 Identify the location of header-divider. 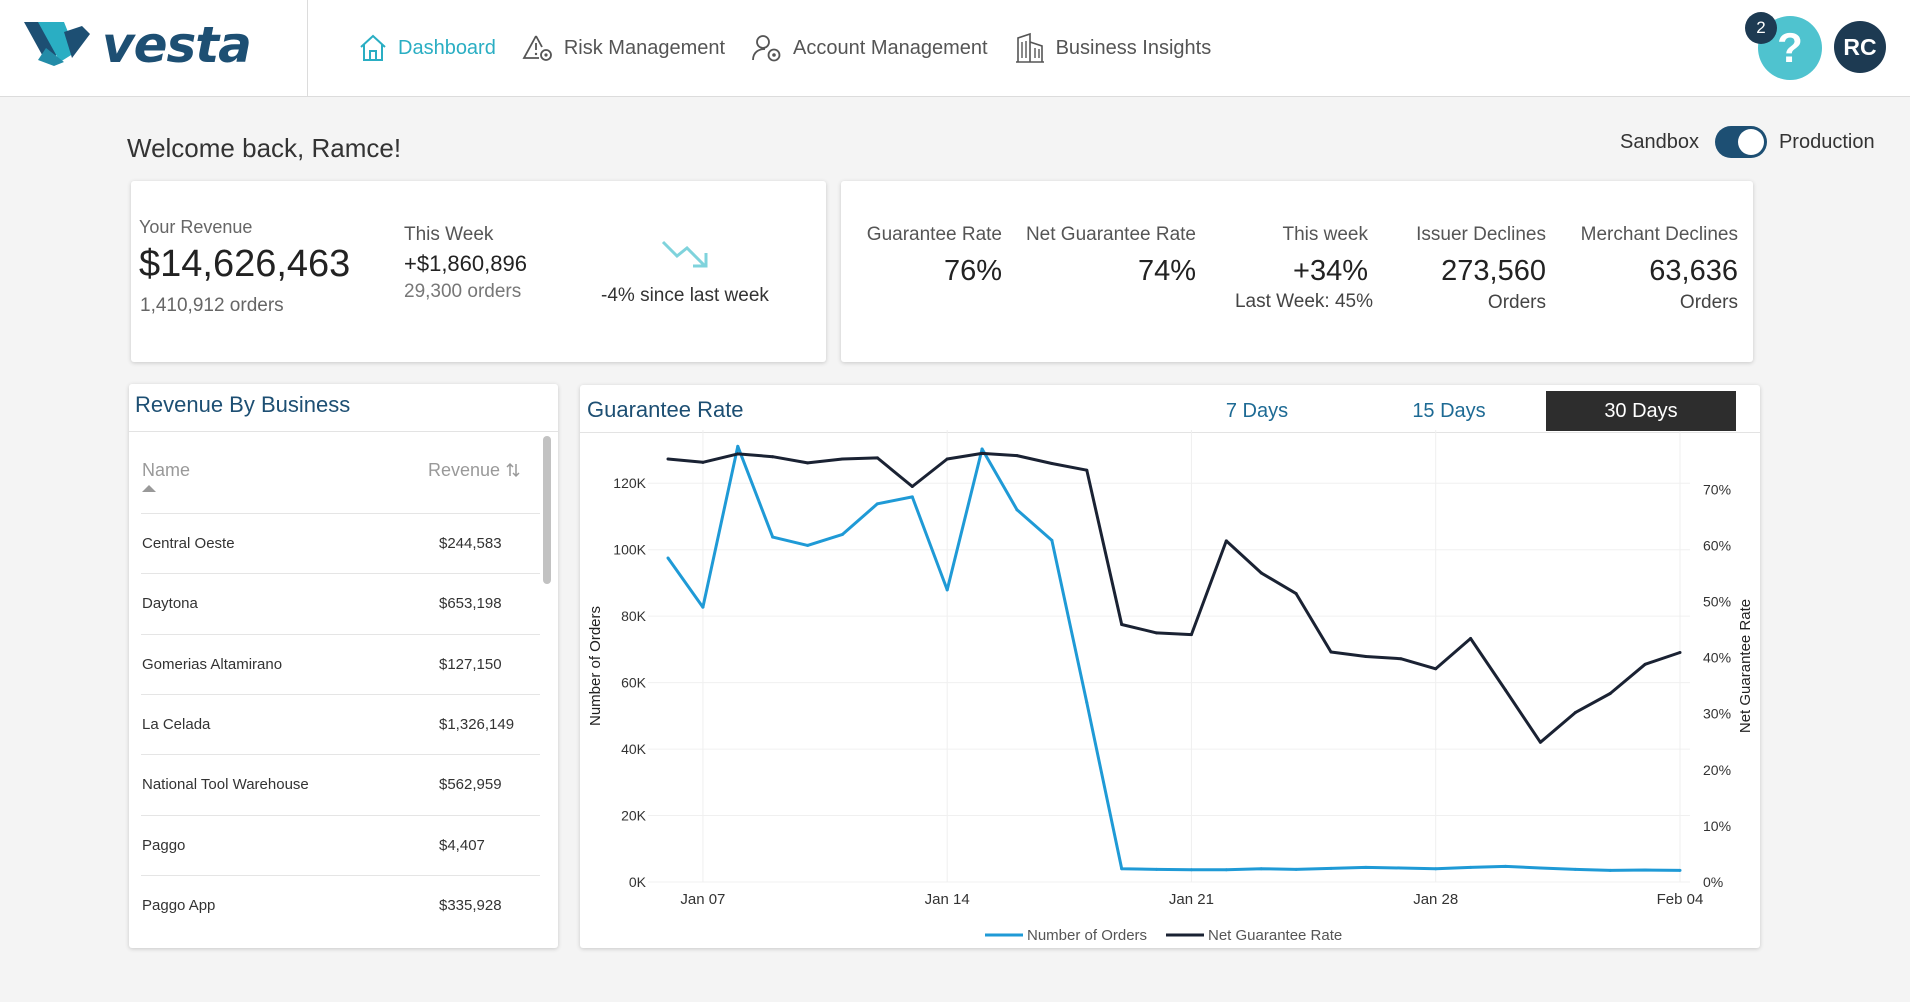
(307, 48).